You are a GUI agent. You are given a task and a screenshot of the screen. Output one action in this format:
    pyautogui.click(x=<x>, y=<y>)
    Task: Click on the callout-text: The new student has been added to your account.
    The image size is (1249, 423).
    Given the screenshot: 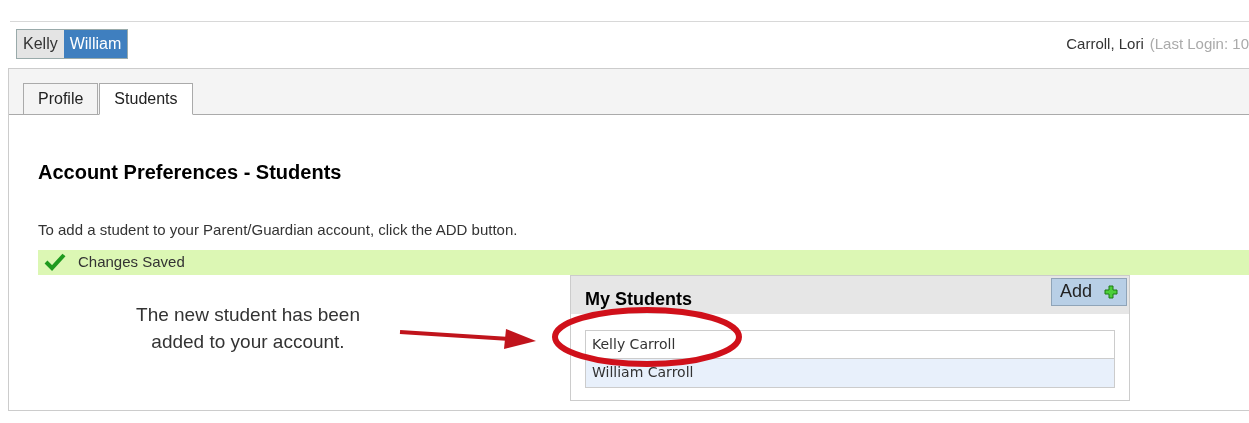 What is the action you would take?
    pyautogui.click(x=248, y=328)
    